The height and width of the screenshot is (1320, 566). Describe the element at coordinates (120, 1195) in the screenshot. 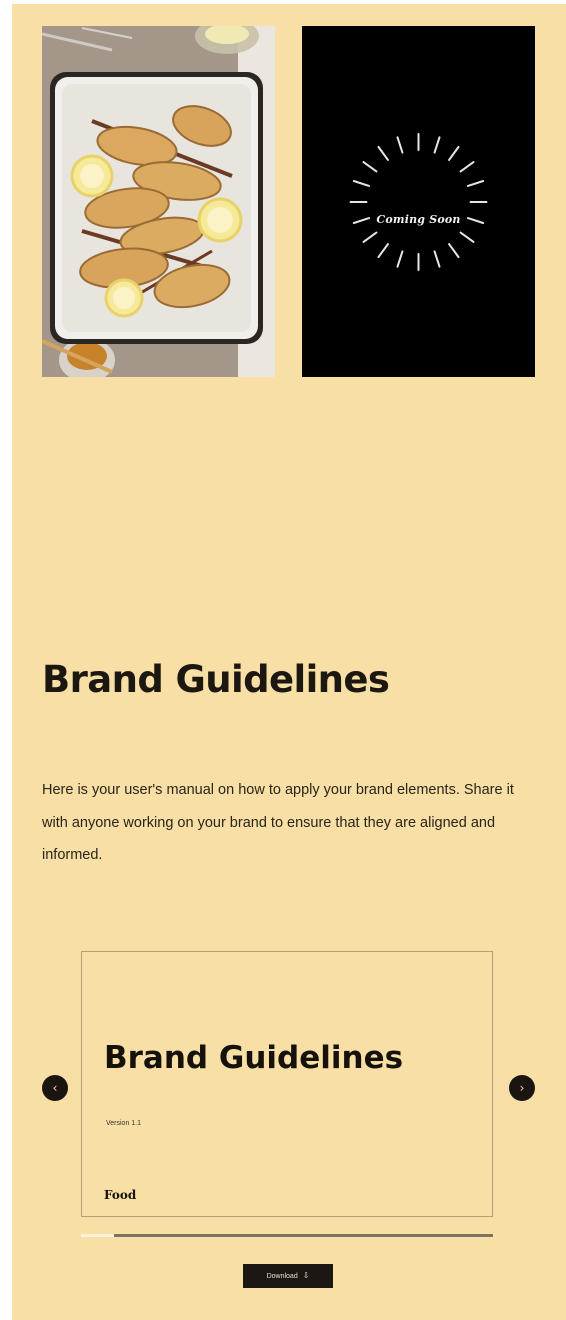

I see `slide-category: Food` at that location.